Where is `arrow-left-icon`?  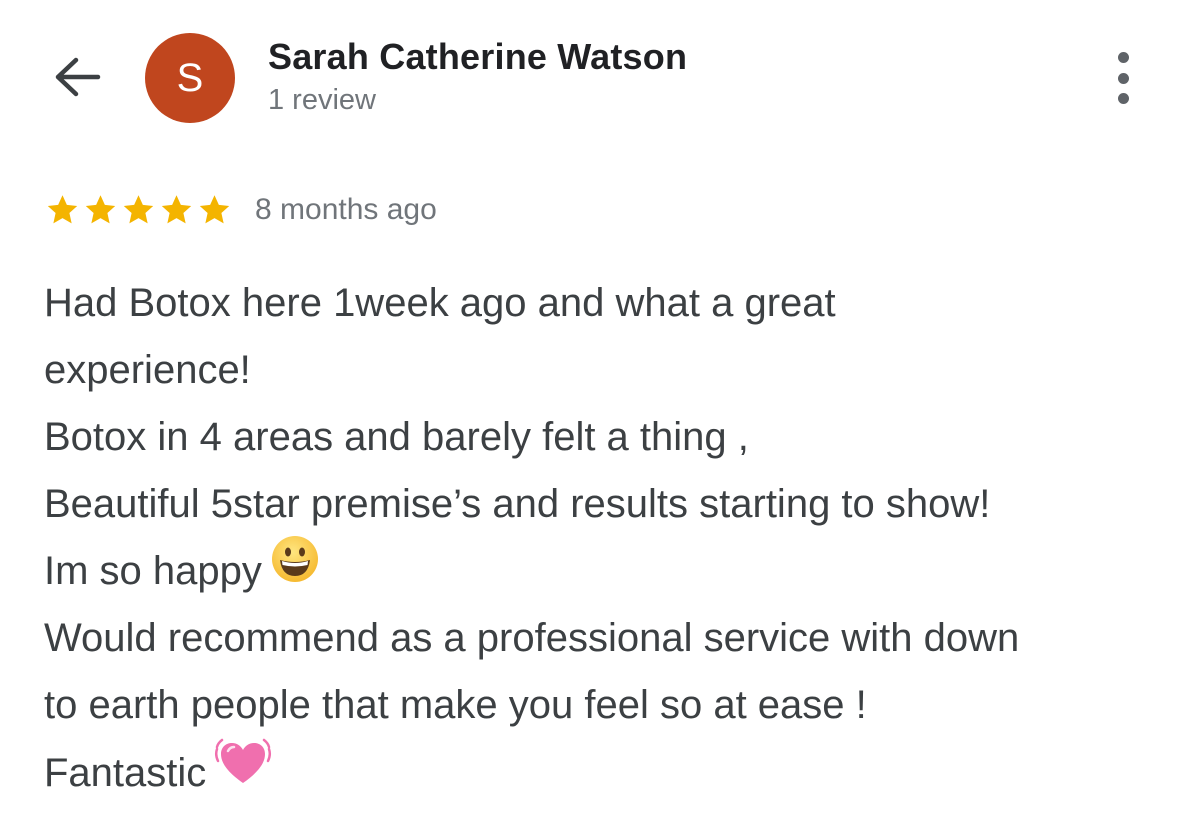
arrow-left-icon is located at coordinates (78, 77).